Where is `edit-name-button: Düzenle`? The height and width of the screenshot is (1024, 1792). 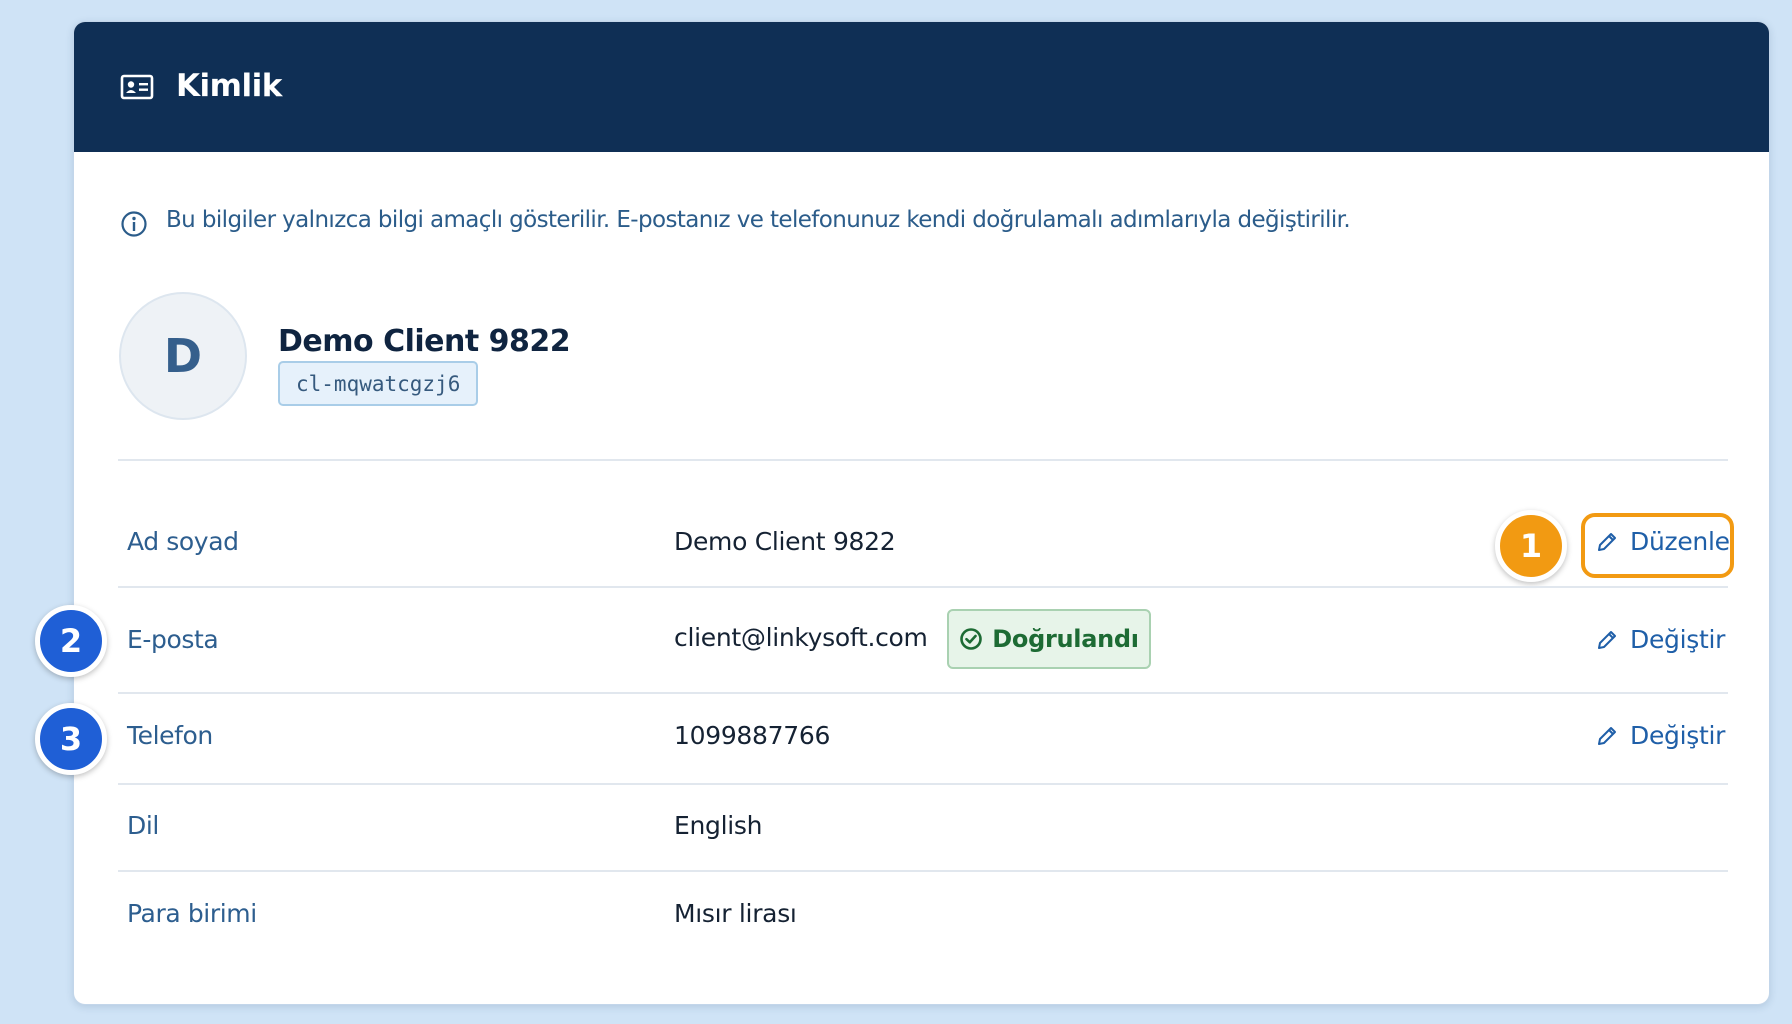 edit-name-button: Düzenle is located at coordinates (1662, 541).